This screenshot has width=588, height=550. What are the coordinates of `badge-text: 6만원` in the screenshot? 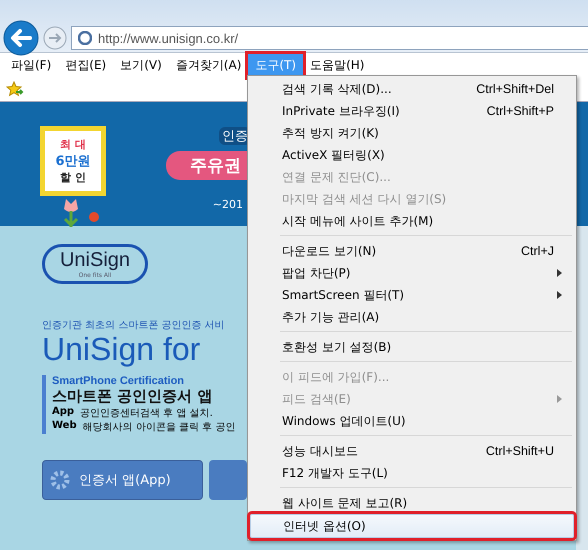 It's located at (73, 161).